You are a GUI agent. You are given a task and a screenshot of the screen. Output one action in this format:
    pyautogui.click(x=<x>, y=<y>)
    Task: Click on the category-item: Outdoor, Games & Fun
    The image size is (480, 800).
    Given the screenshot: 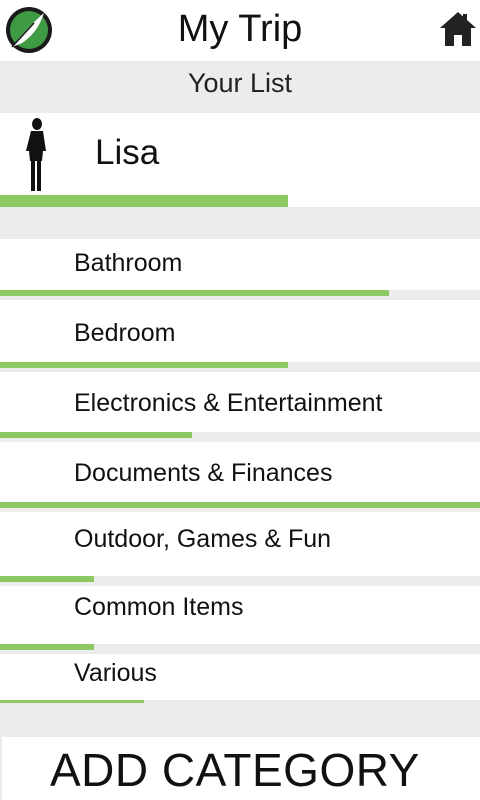 What is the action you would take?
    pyautogui.click(x=240, y=551)
    